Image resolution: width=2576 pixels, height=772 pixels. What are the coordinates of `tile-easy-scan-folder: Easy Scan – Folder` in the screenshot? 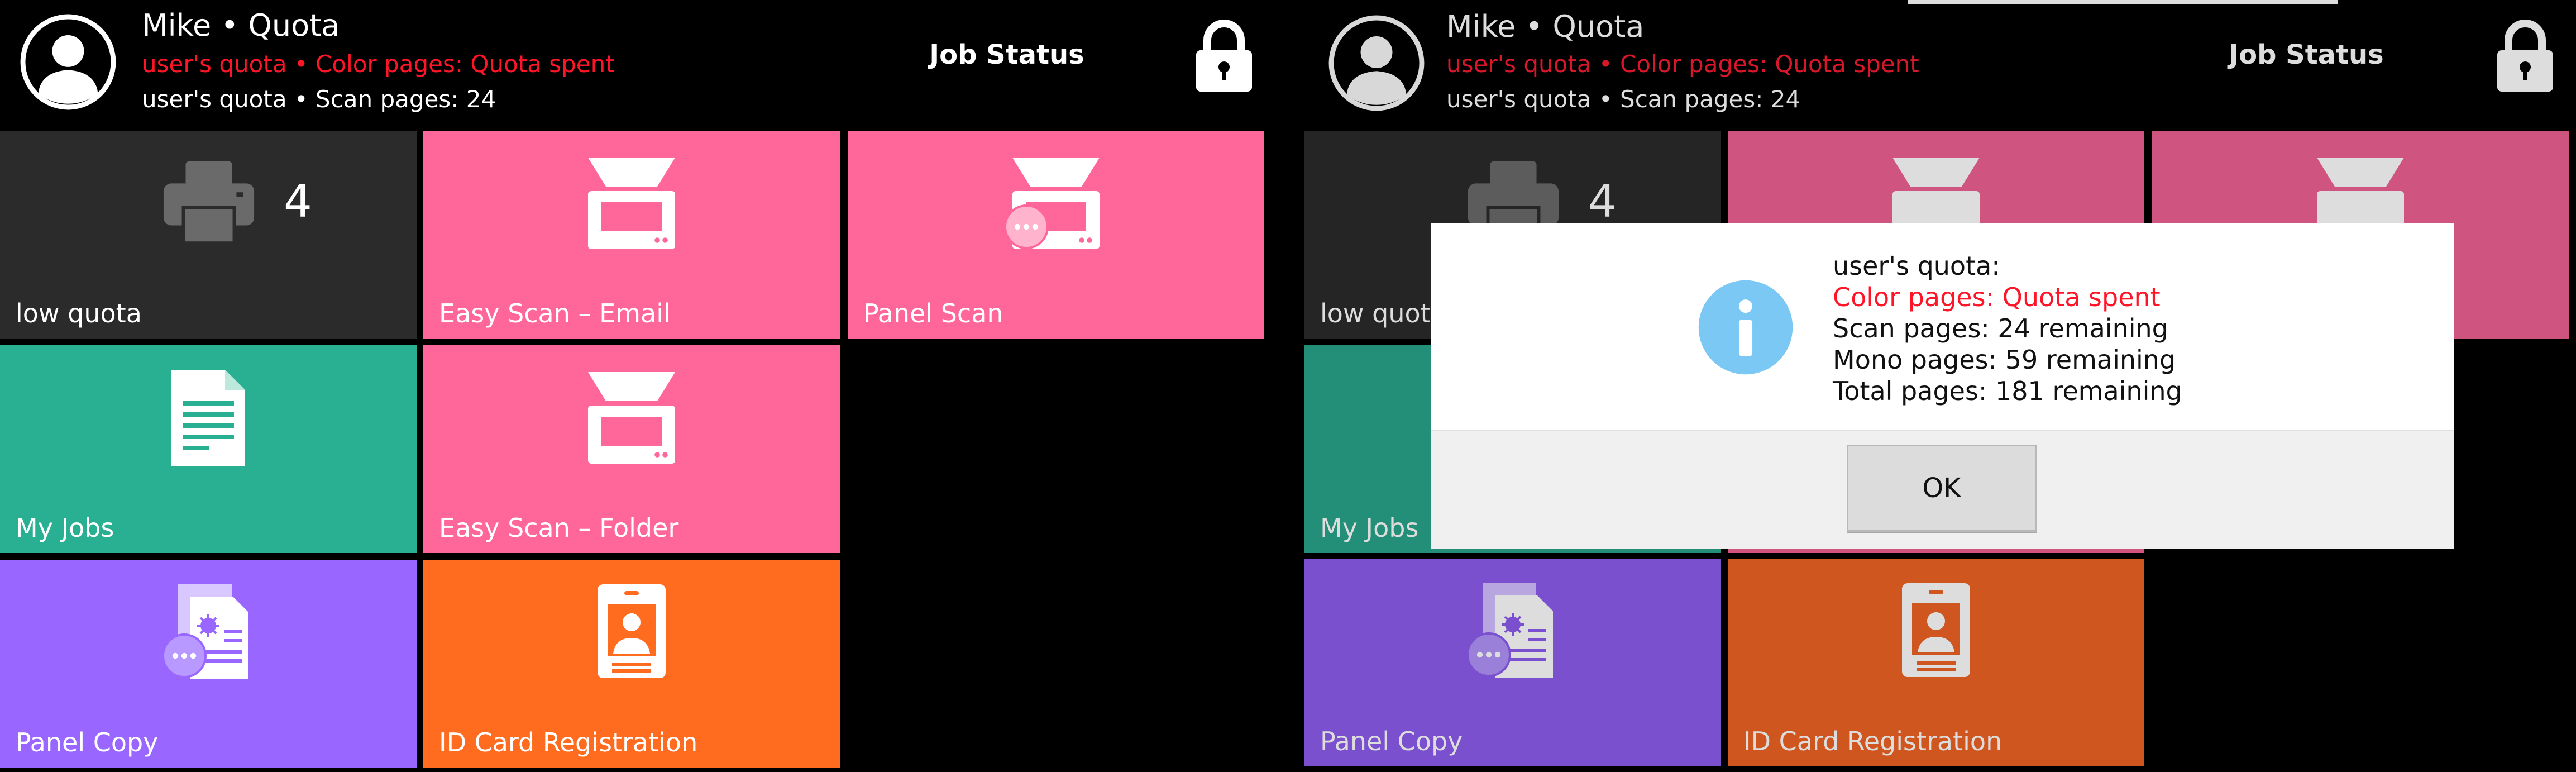 It's located at (631, 449).